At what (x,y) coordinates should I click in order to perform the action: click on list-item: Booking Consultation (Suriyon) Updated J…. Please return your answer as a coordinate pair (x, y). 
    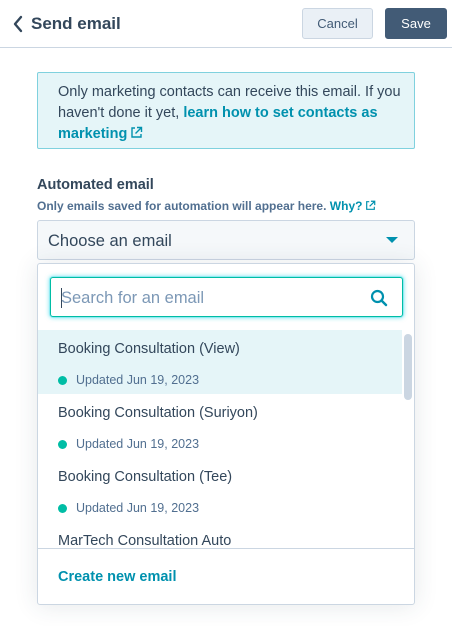
    Looking at the image, I should click on (220, 426).